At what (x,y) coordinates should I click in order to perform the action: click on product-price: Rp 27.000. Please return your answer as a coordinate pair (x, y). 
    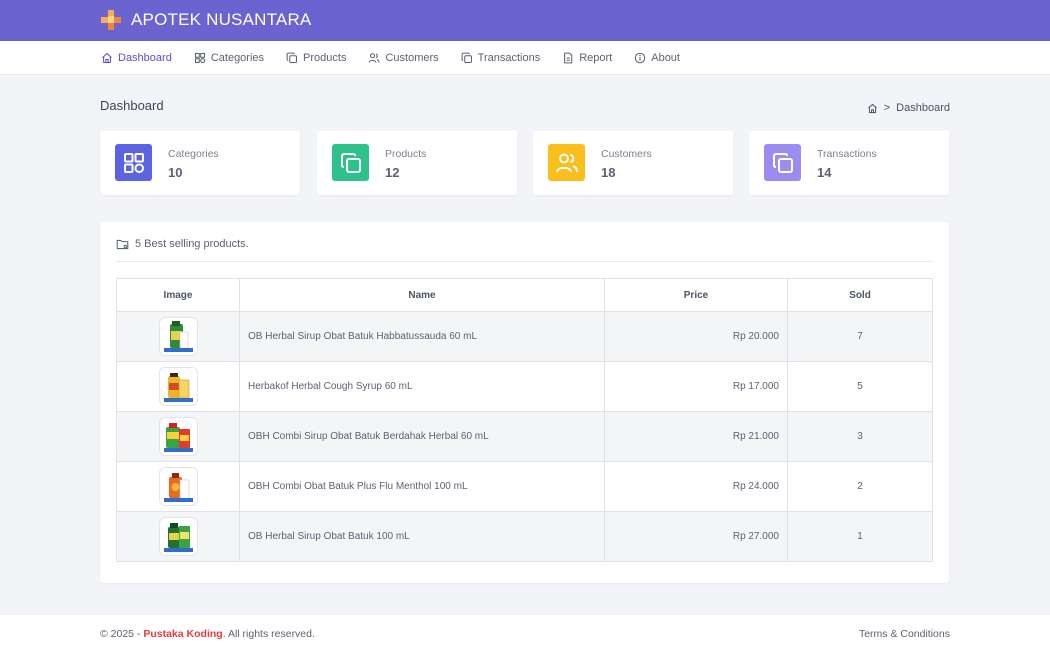
    Looking at the image, I should click on (696, 537).